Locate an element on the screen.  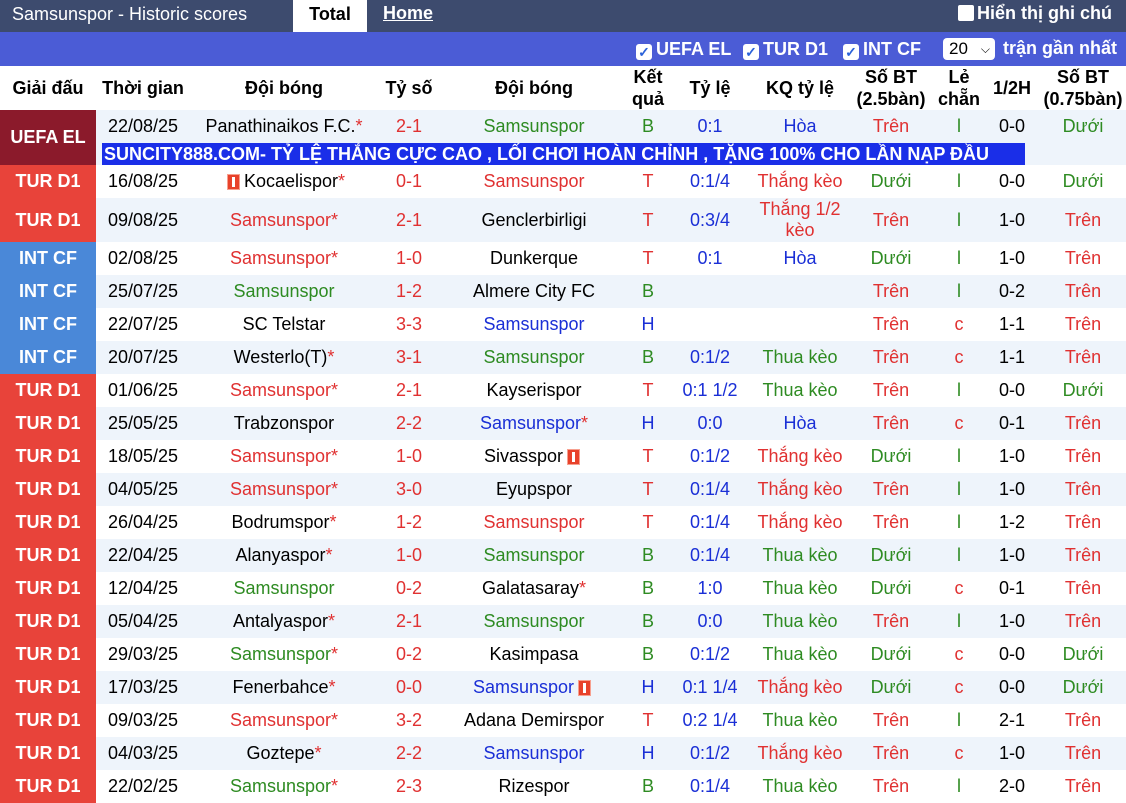
checkbox-icon is located at coordinates (966, 13).